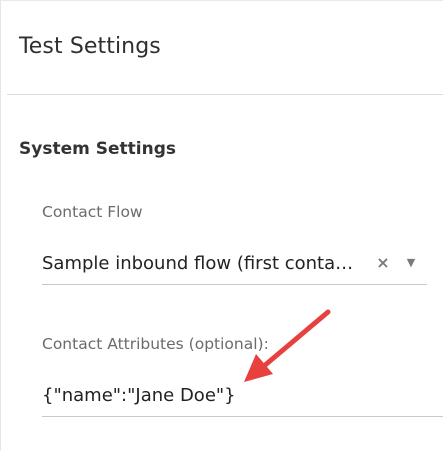 Image resolution: width=443 pixels, height=451 pixels. Describe the element at coordinates (155, 344) in the screenshot. I see `contact-attributes-label: Contact Attributes (optional):` at that location.